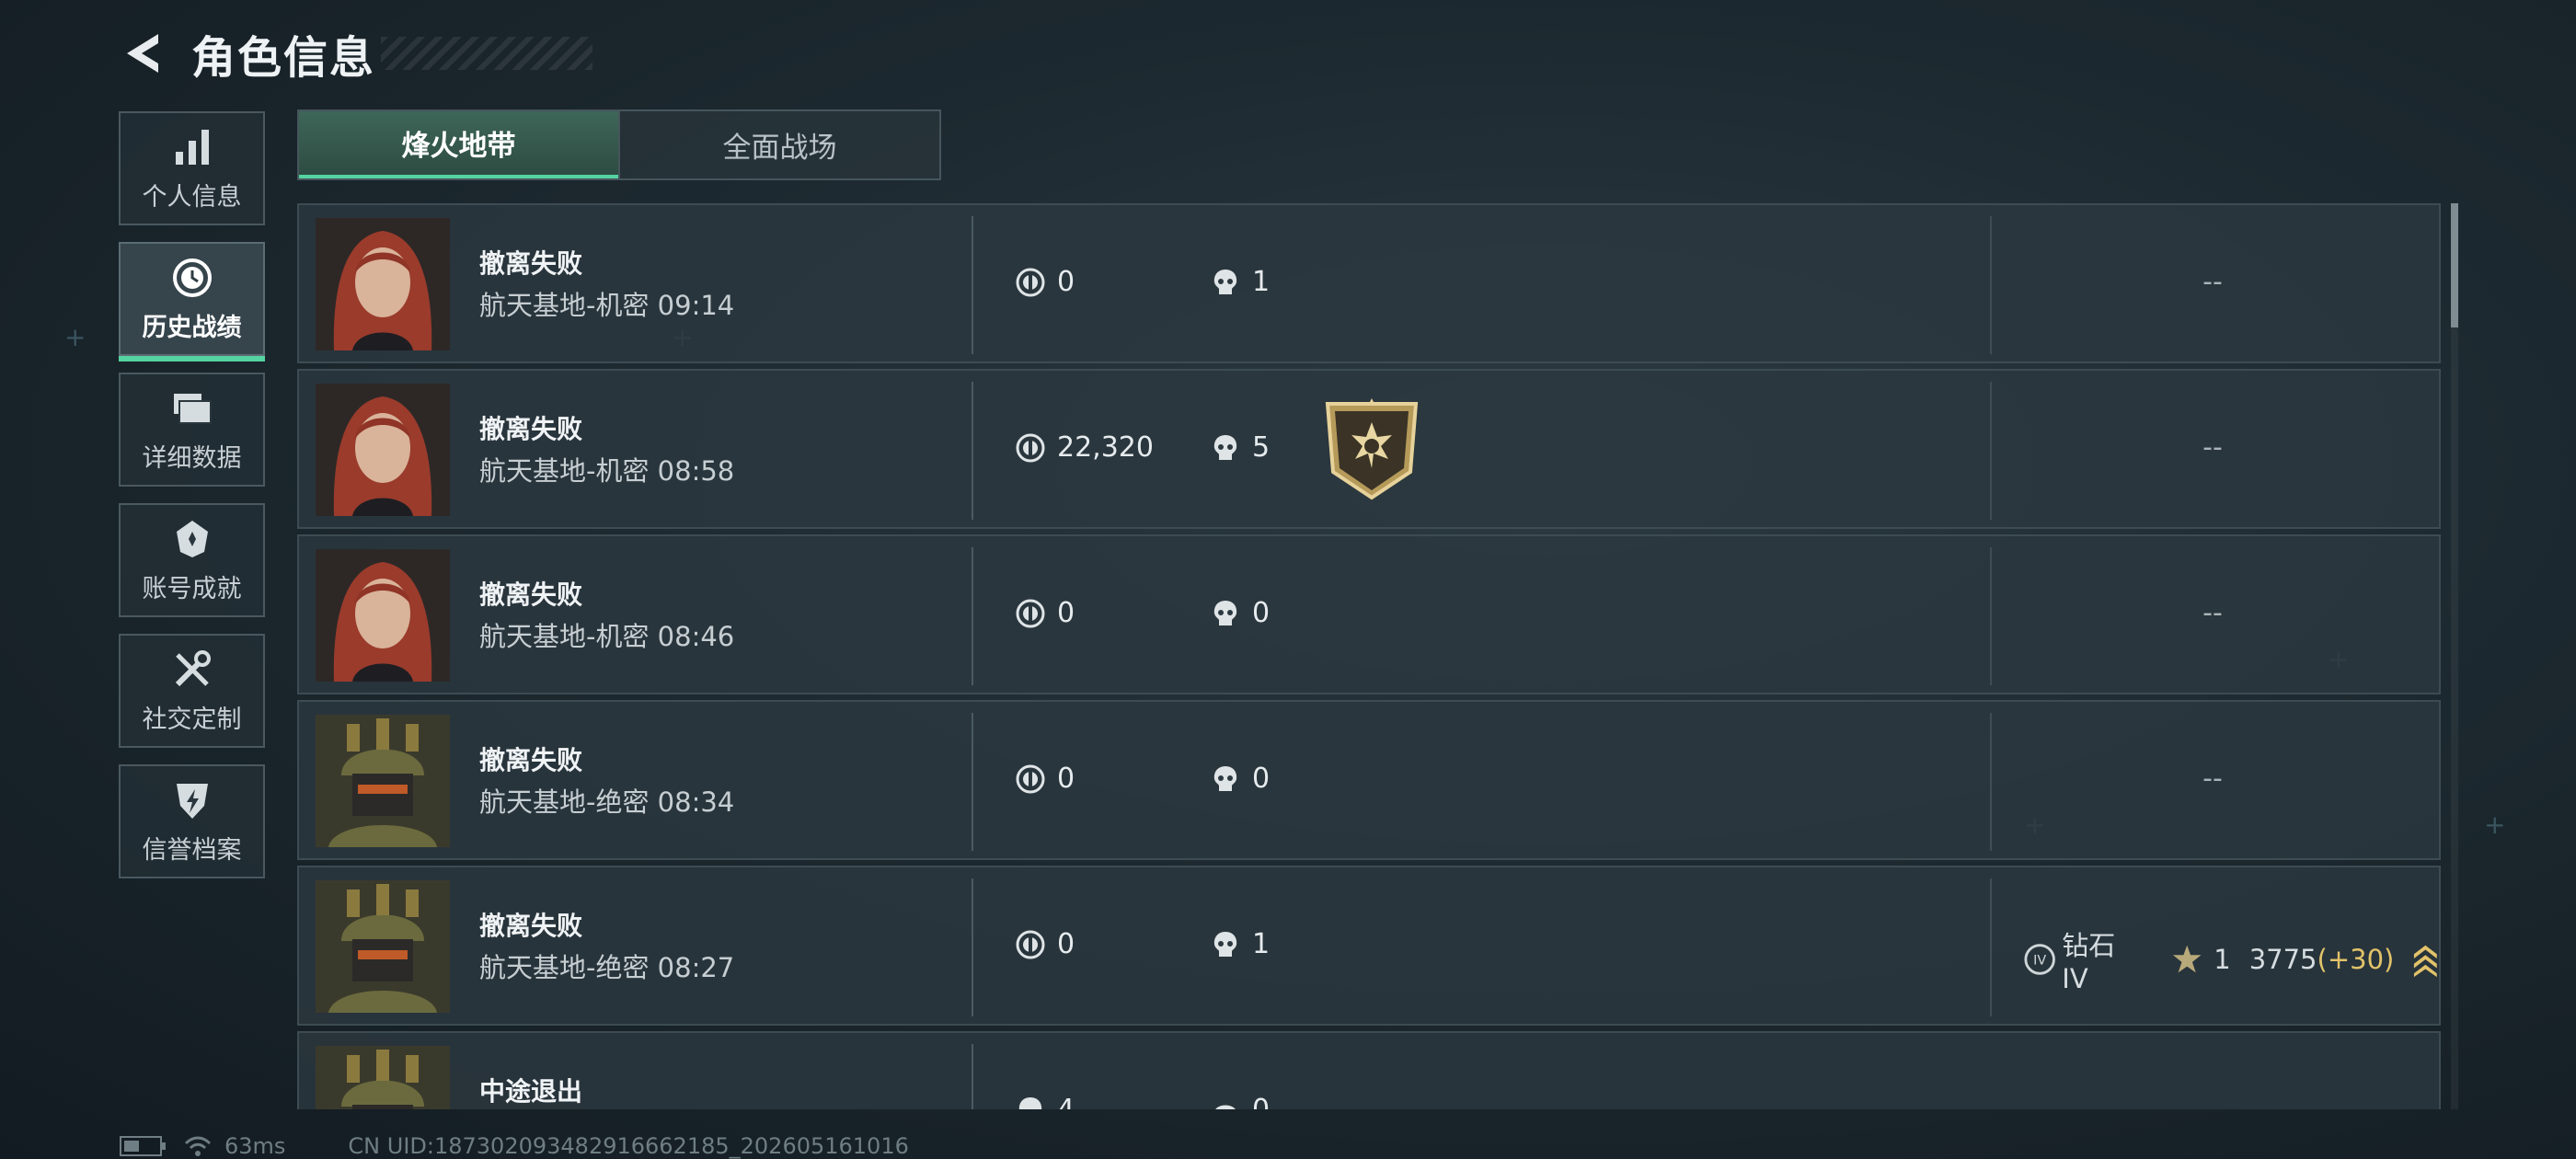 Image resolution: width=2576 pixels, height=1159 pixels. I want to click on scrollbar-thumb, so click(2454, 265).